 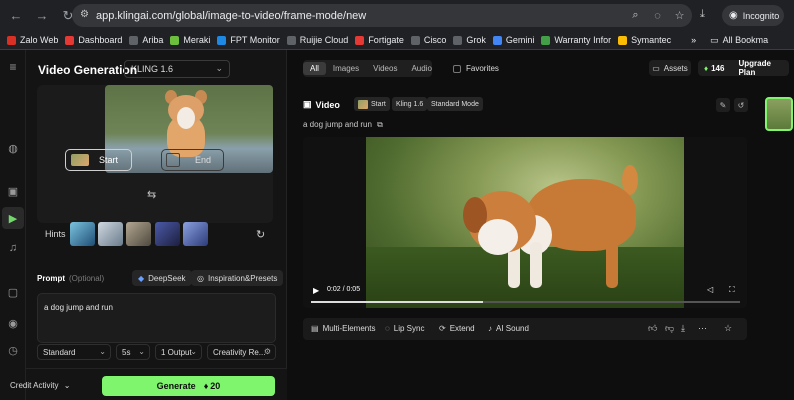 I want to click on more-bookmarks-icon: », so click(x=693, y=40).